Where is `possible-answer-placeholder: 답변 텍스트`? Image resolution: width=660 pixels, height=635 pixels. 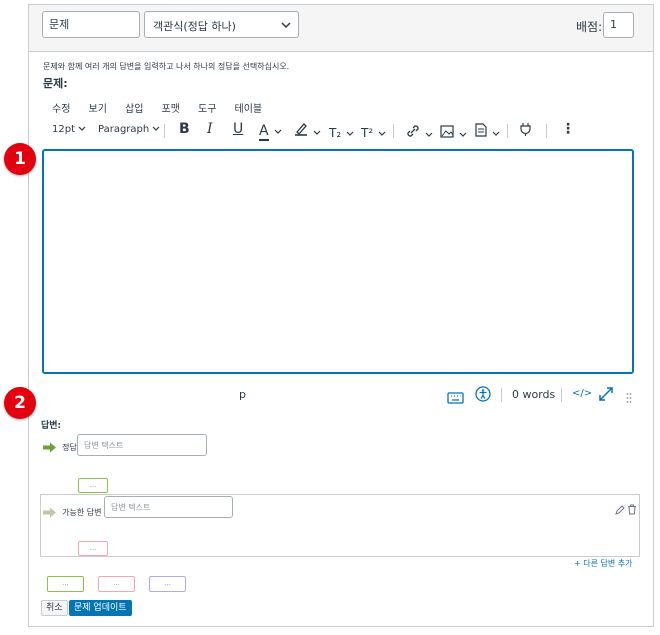
possible-answer-placeholder: 답변 텍스트 is located at coordinates (131, 507).